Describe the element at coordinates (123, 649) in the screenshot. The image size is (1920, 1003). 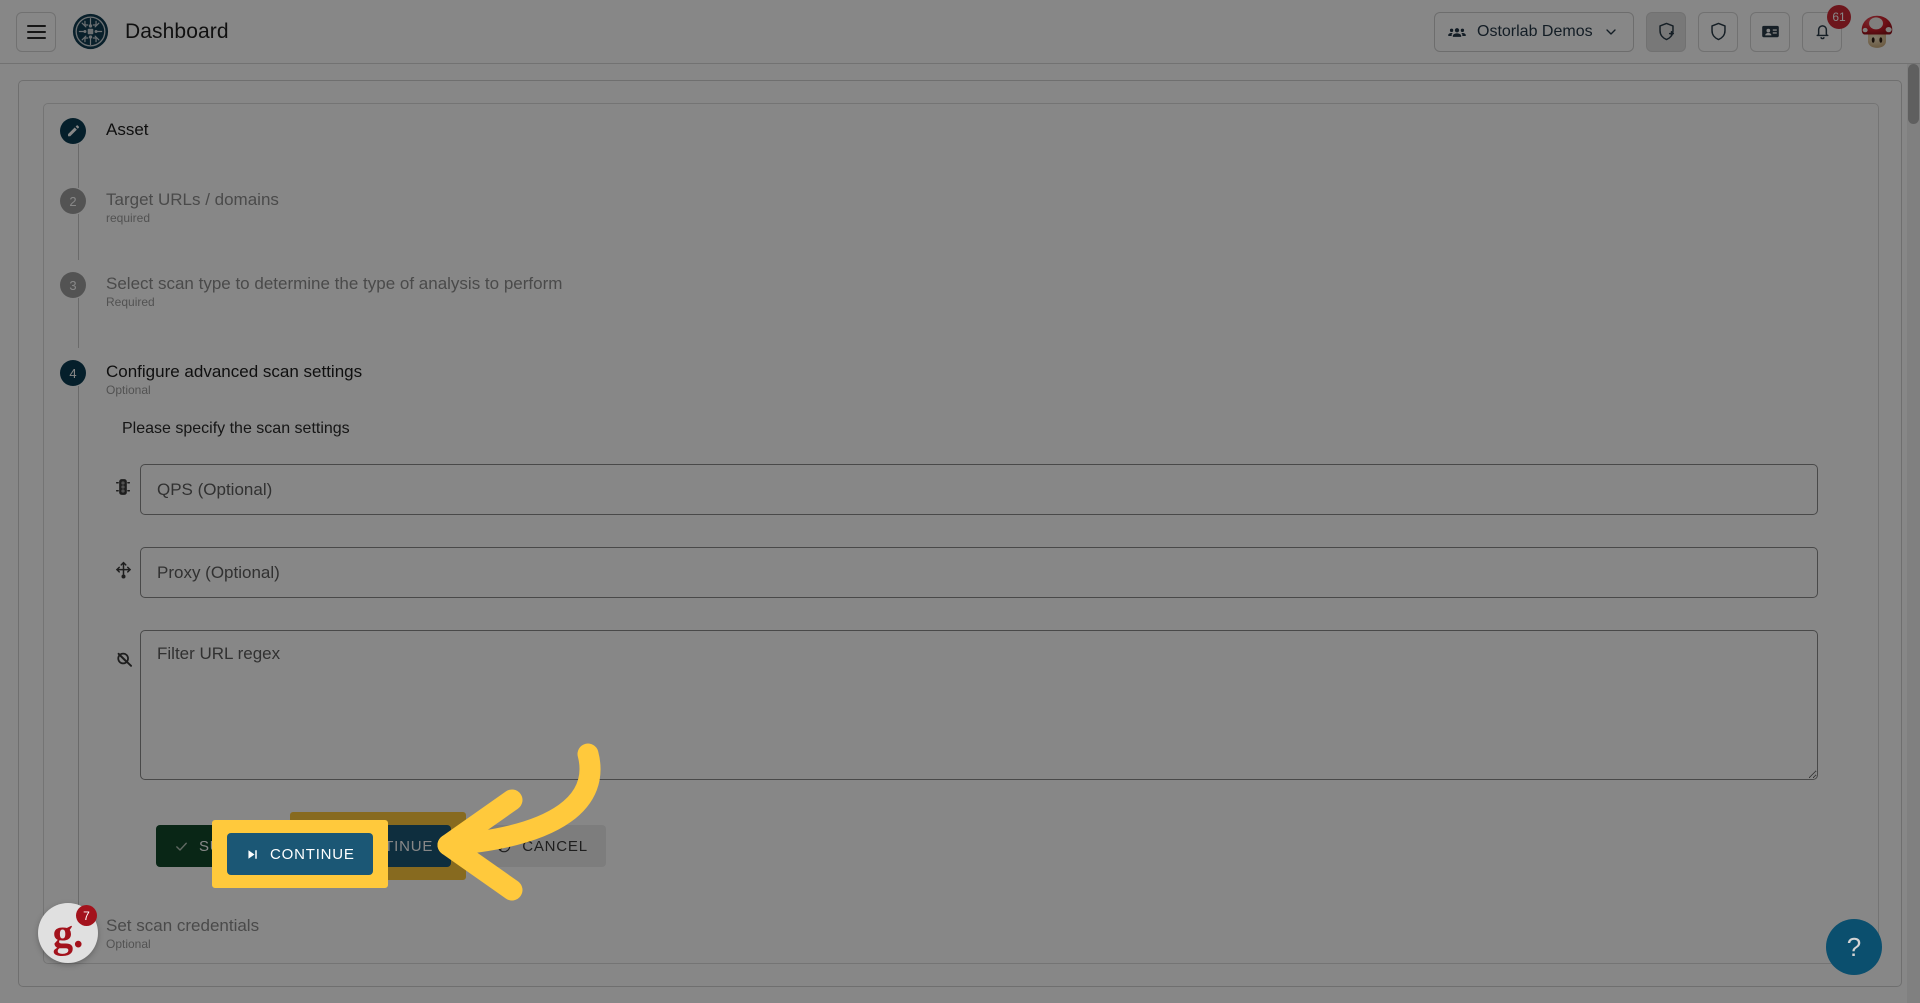
I see `filter-off-icon` at that location.